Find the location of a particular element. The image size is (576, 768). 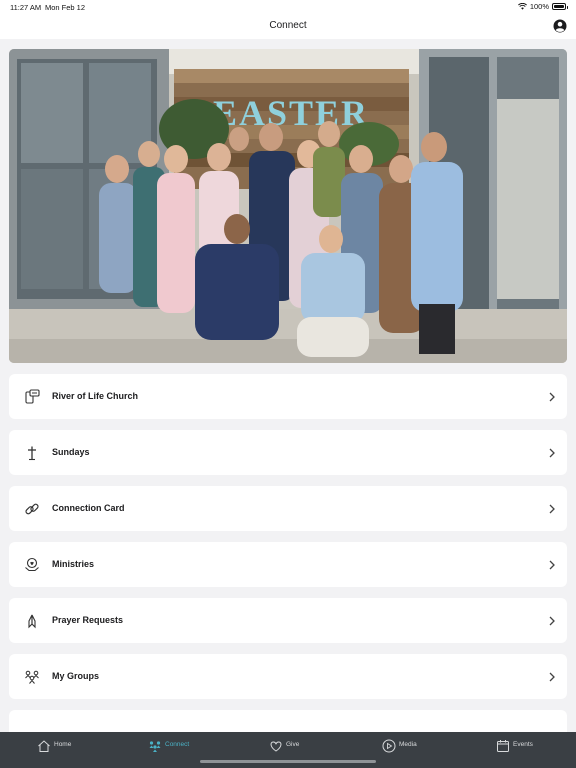

heart-icon is located at coordinates (276, 746).